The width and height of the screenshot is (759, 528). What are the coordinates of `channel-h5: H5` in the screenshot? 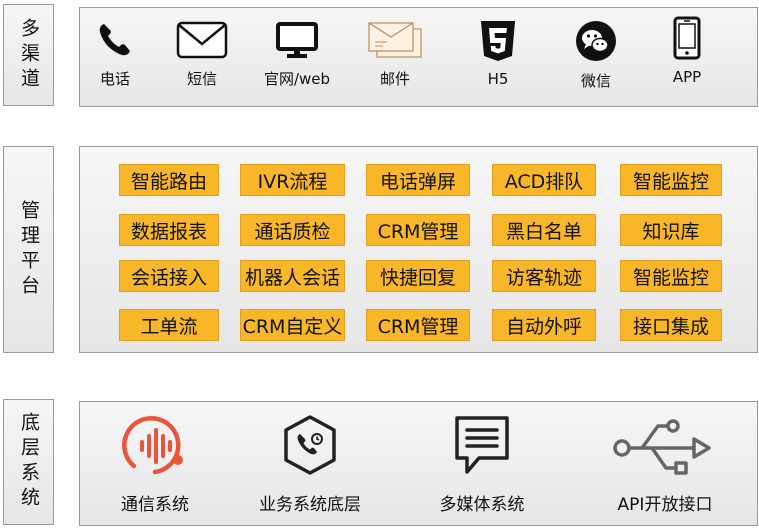 It's located at (498, 54).